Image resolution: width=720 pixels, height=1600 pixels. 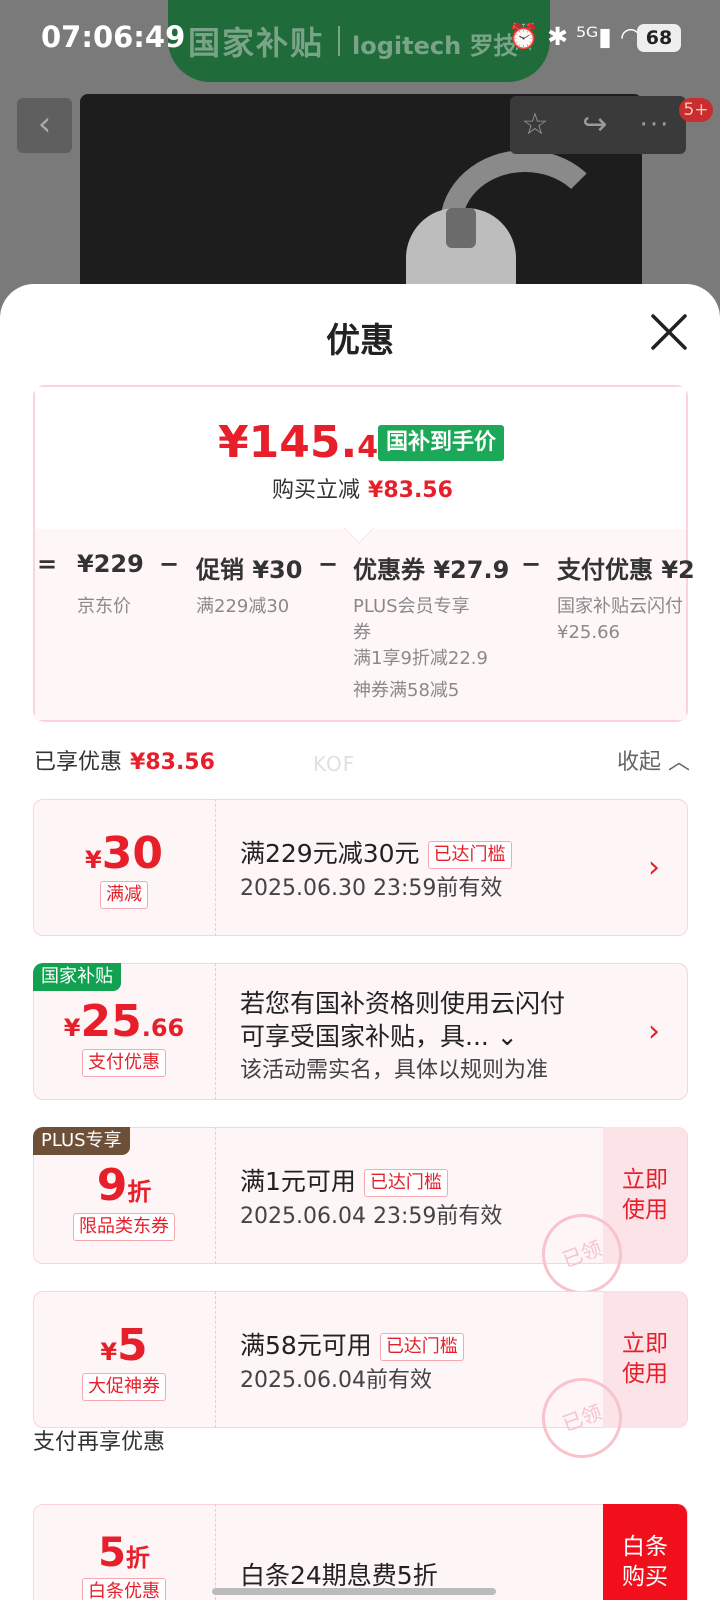 I want to click on coupon-number: 9, so click(x=112, y=1185).